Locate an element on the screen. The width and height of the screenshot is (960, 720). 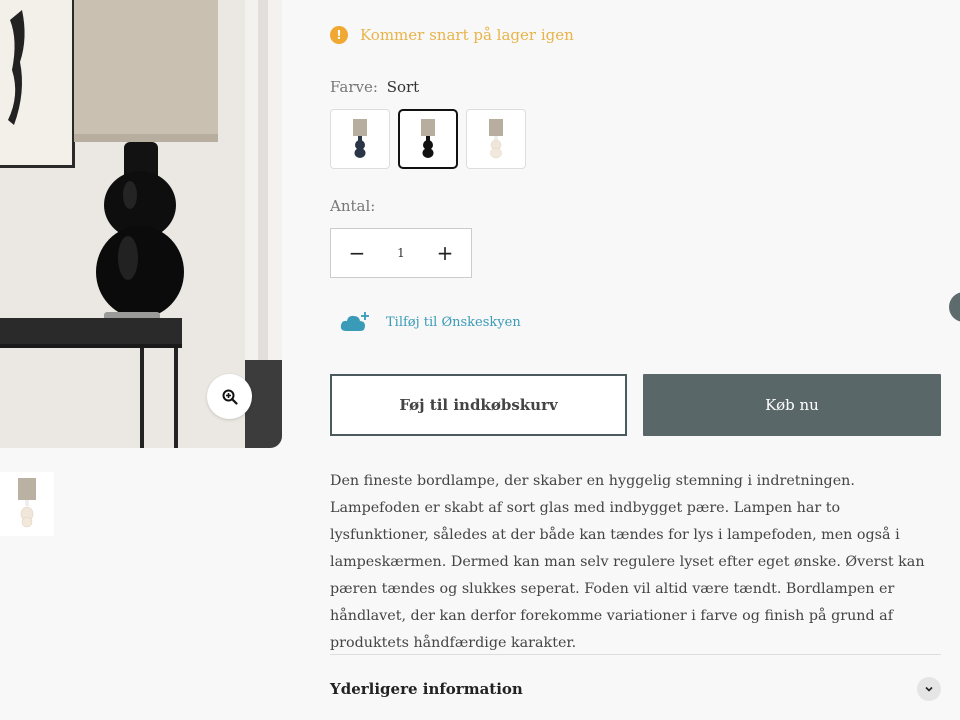
quantity-input: 1 is located at coordinates (401, 253).